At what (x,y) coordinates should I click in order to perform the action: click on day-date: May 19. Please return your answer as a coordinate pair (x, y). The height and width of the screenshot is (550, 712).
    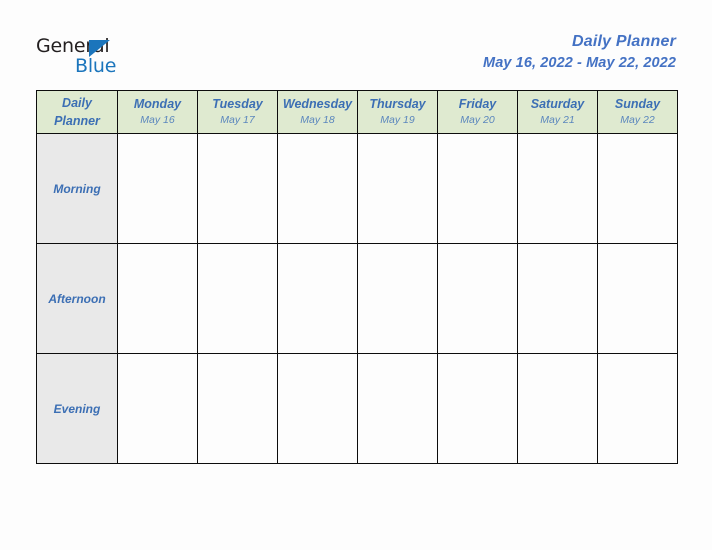
    Looking at the image, I should click on (397, 120).